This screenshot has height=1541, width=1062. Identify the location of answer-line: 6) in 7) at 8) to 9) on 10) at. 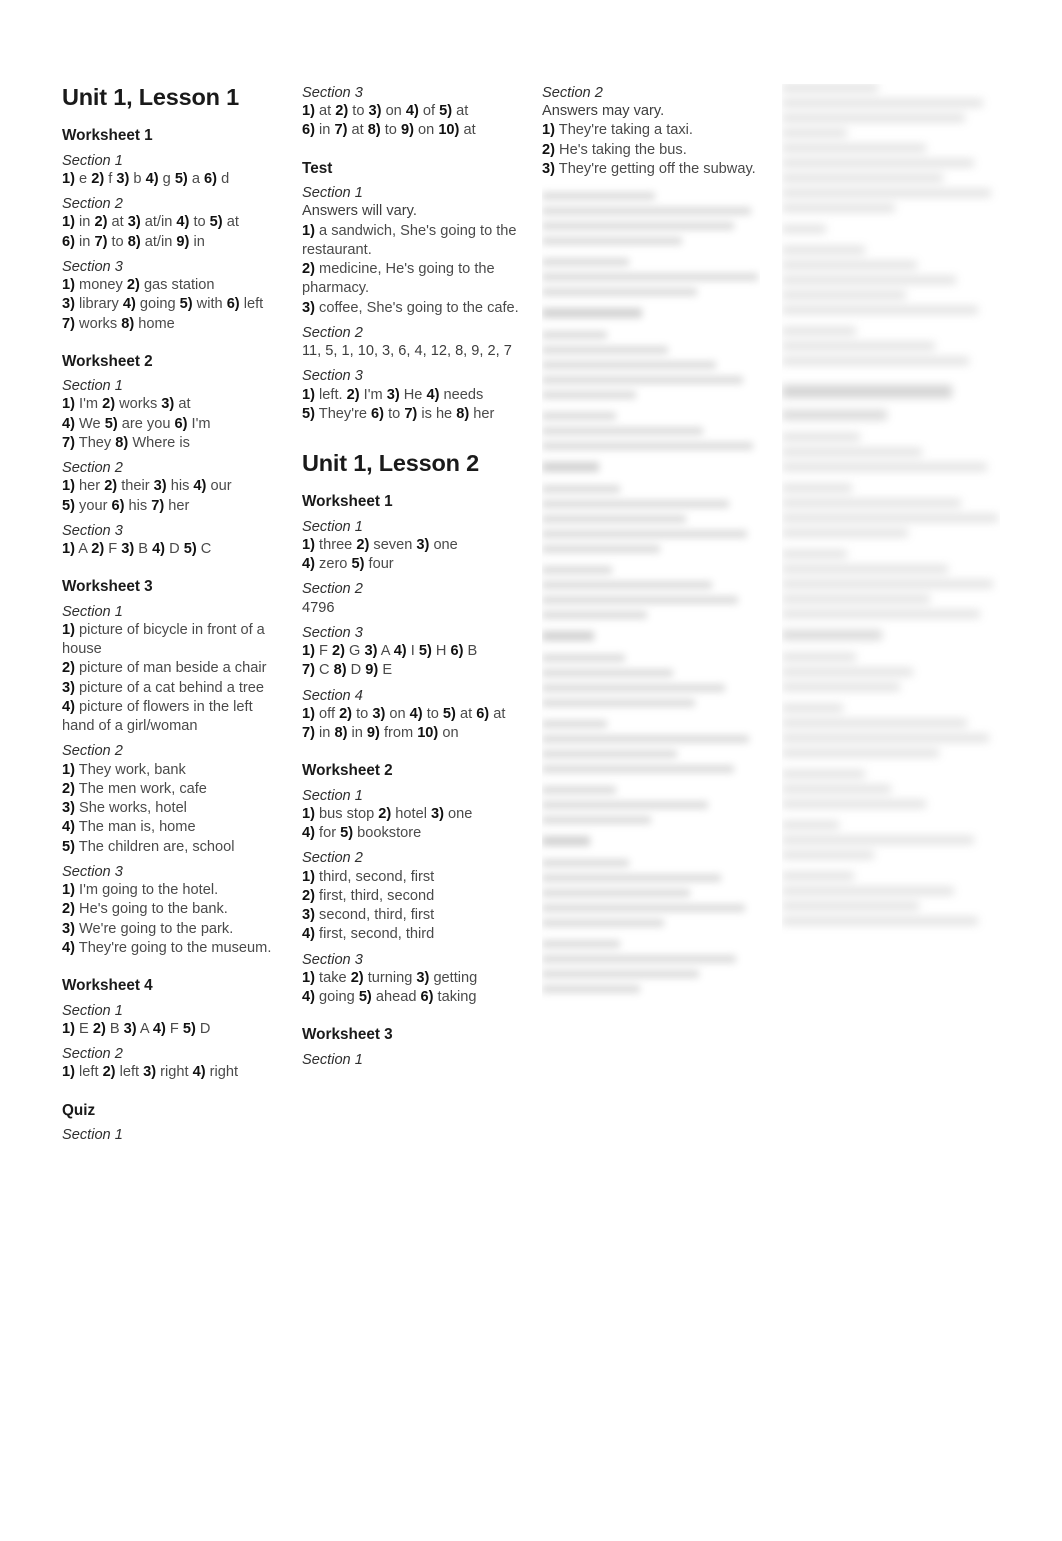
(389, 130).